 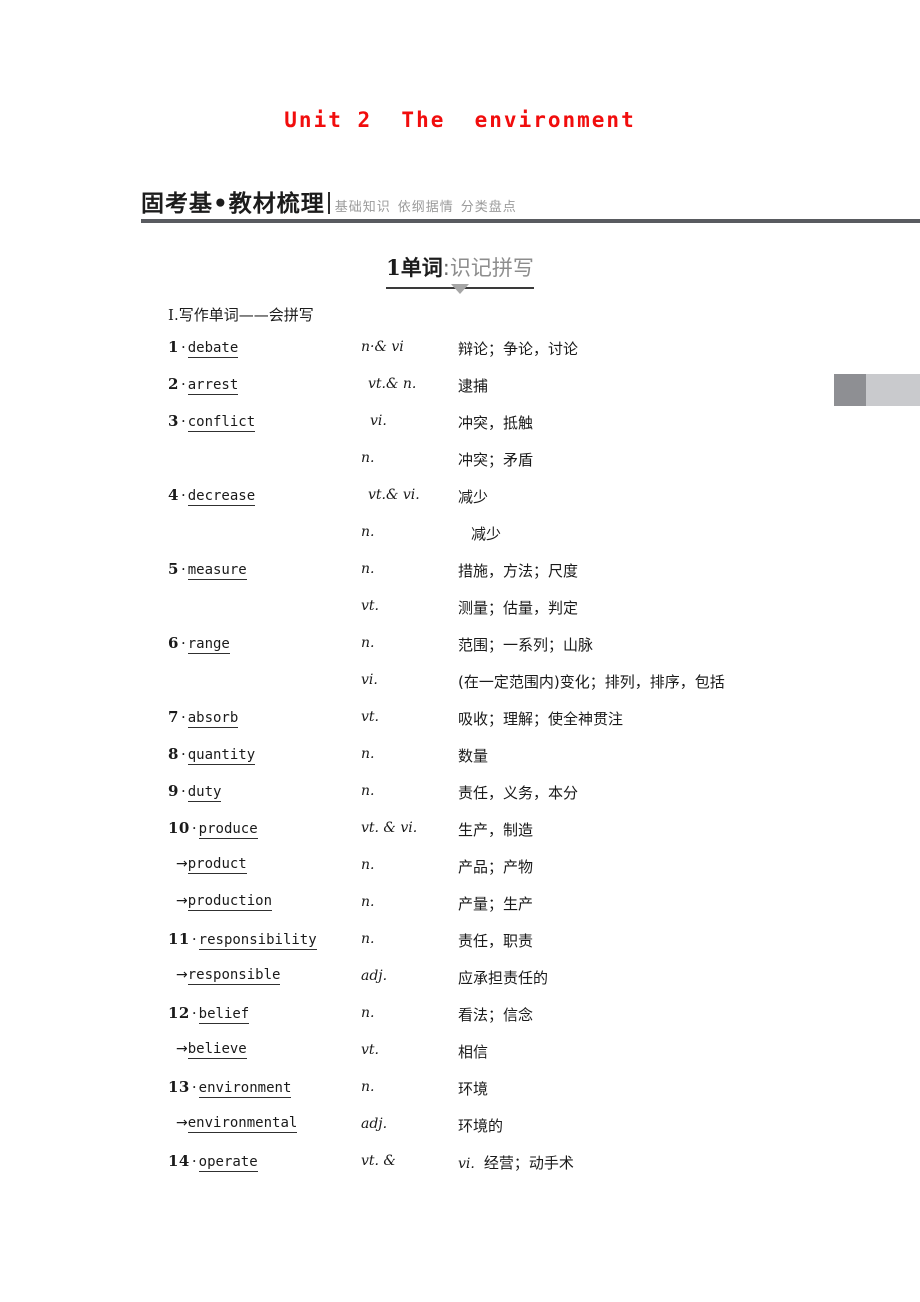 I want to click on word-term: production, so click(x=230, y=902).